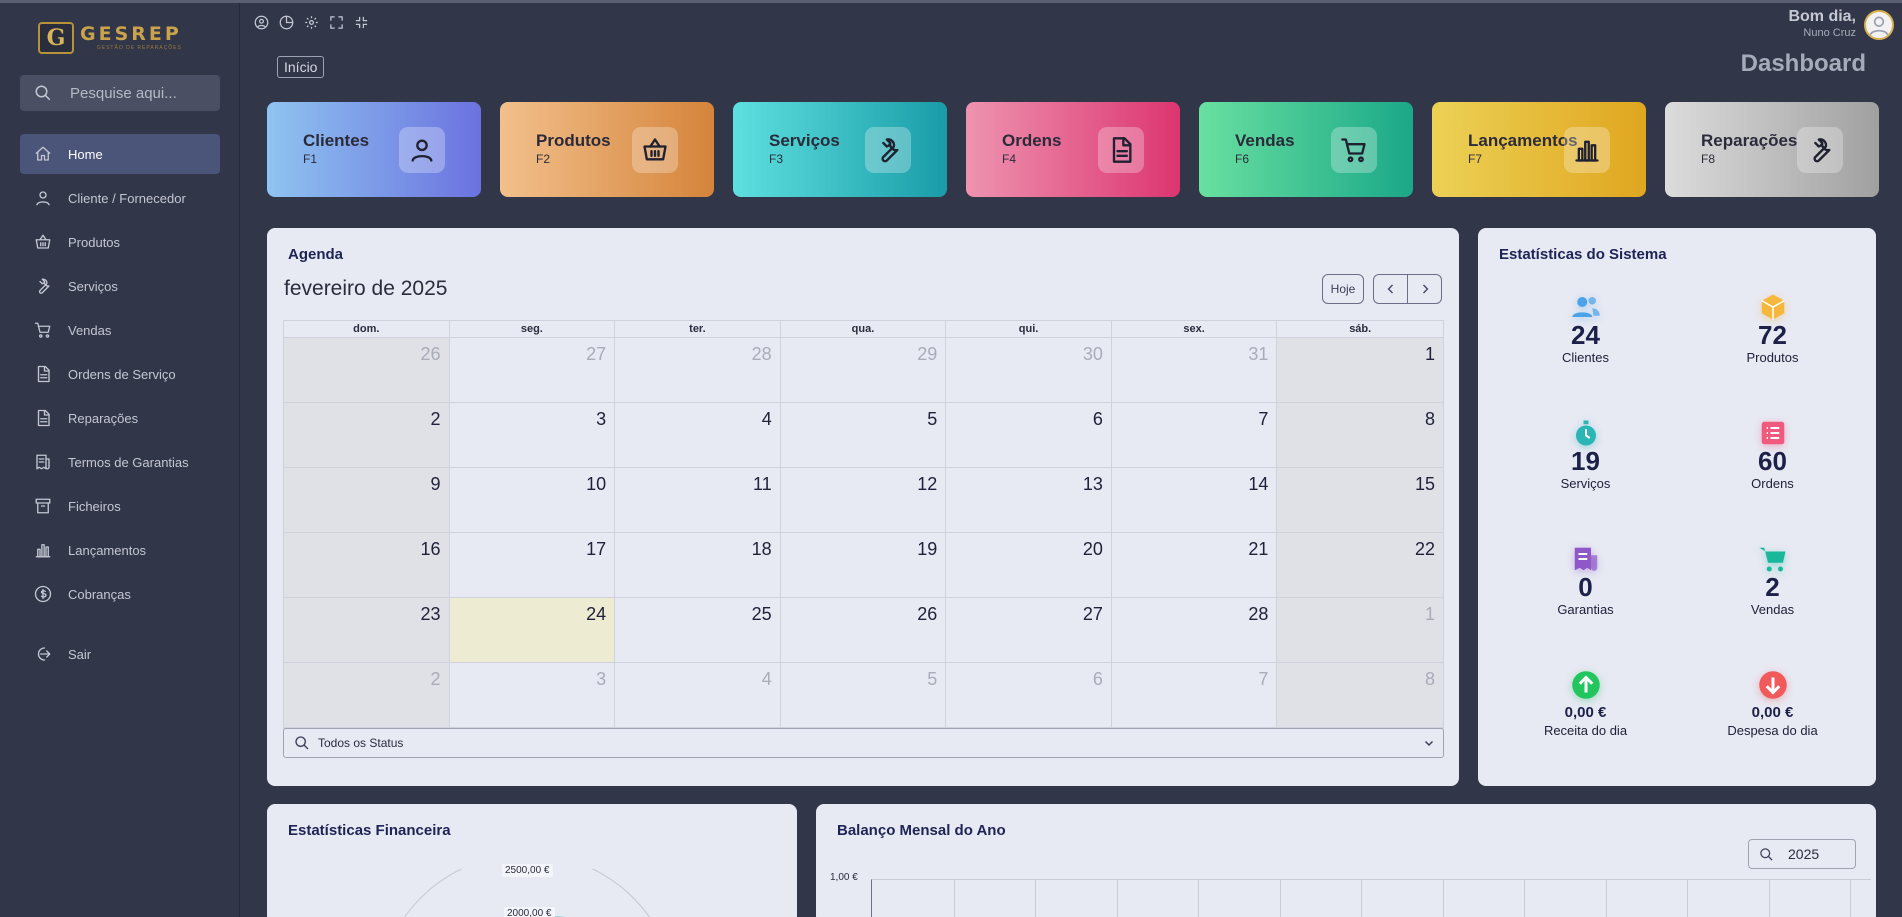 The image size is (1902, 917). Describe the element at coordinates (261, 22) in the screenshot. I see `user-circle-icon` at that location.